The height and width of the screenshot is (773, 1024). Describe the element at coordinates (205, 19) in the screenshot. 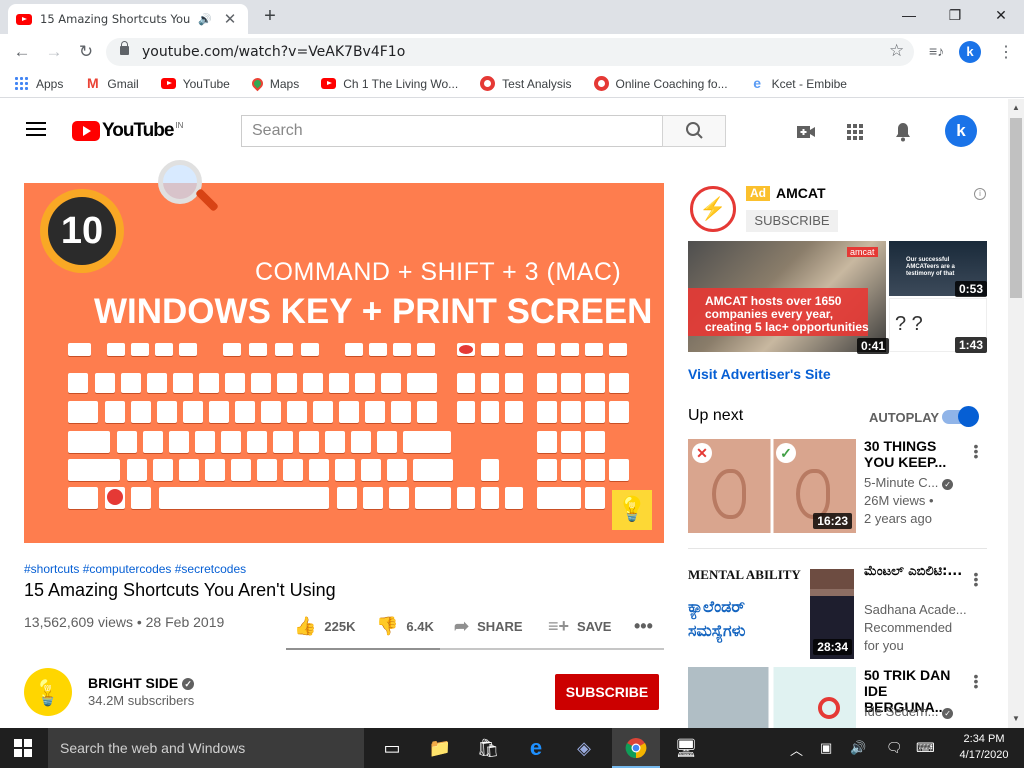

I see `speaker-icon: 🔊` at that location.